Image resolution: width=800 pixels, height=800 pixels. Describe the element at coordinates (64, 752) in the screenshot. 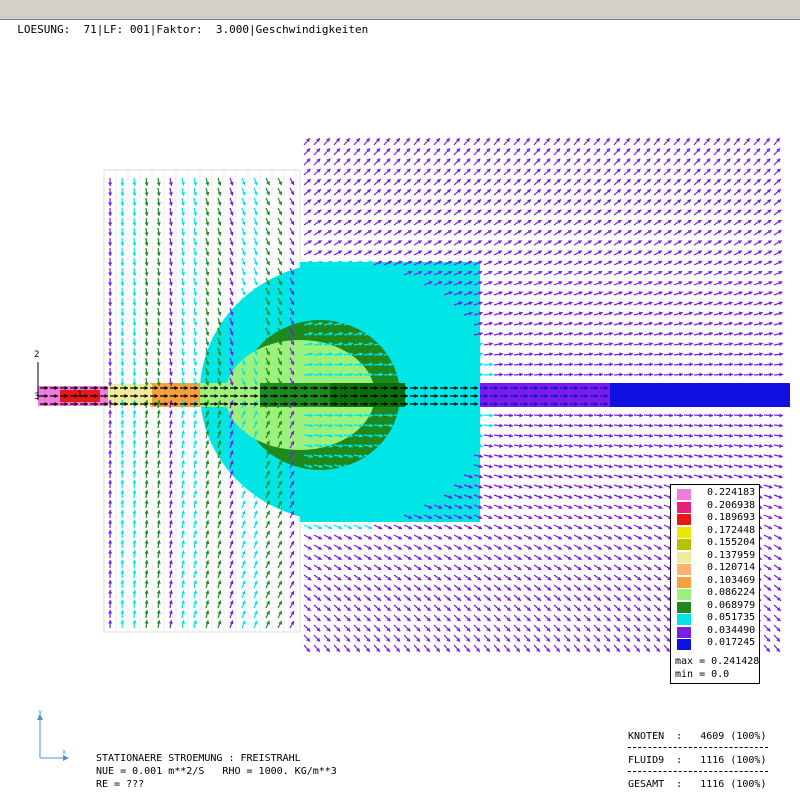

I see `axis-x-label: x` at that location.